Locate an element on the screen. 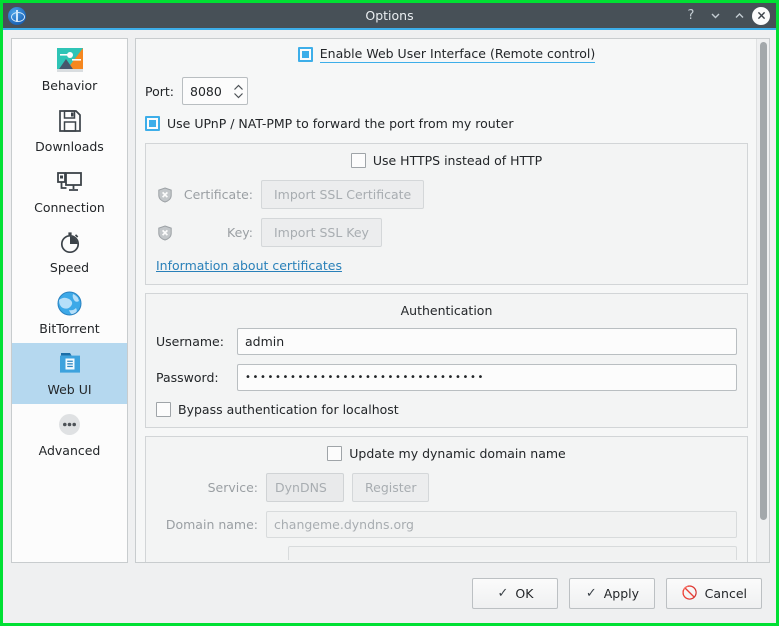 The image size is (779, 626). ok-button: ✓ OK is located at coordinates (515, 593).